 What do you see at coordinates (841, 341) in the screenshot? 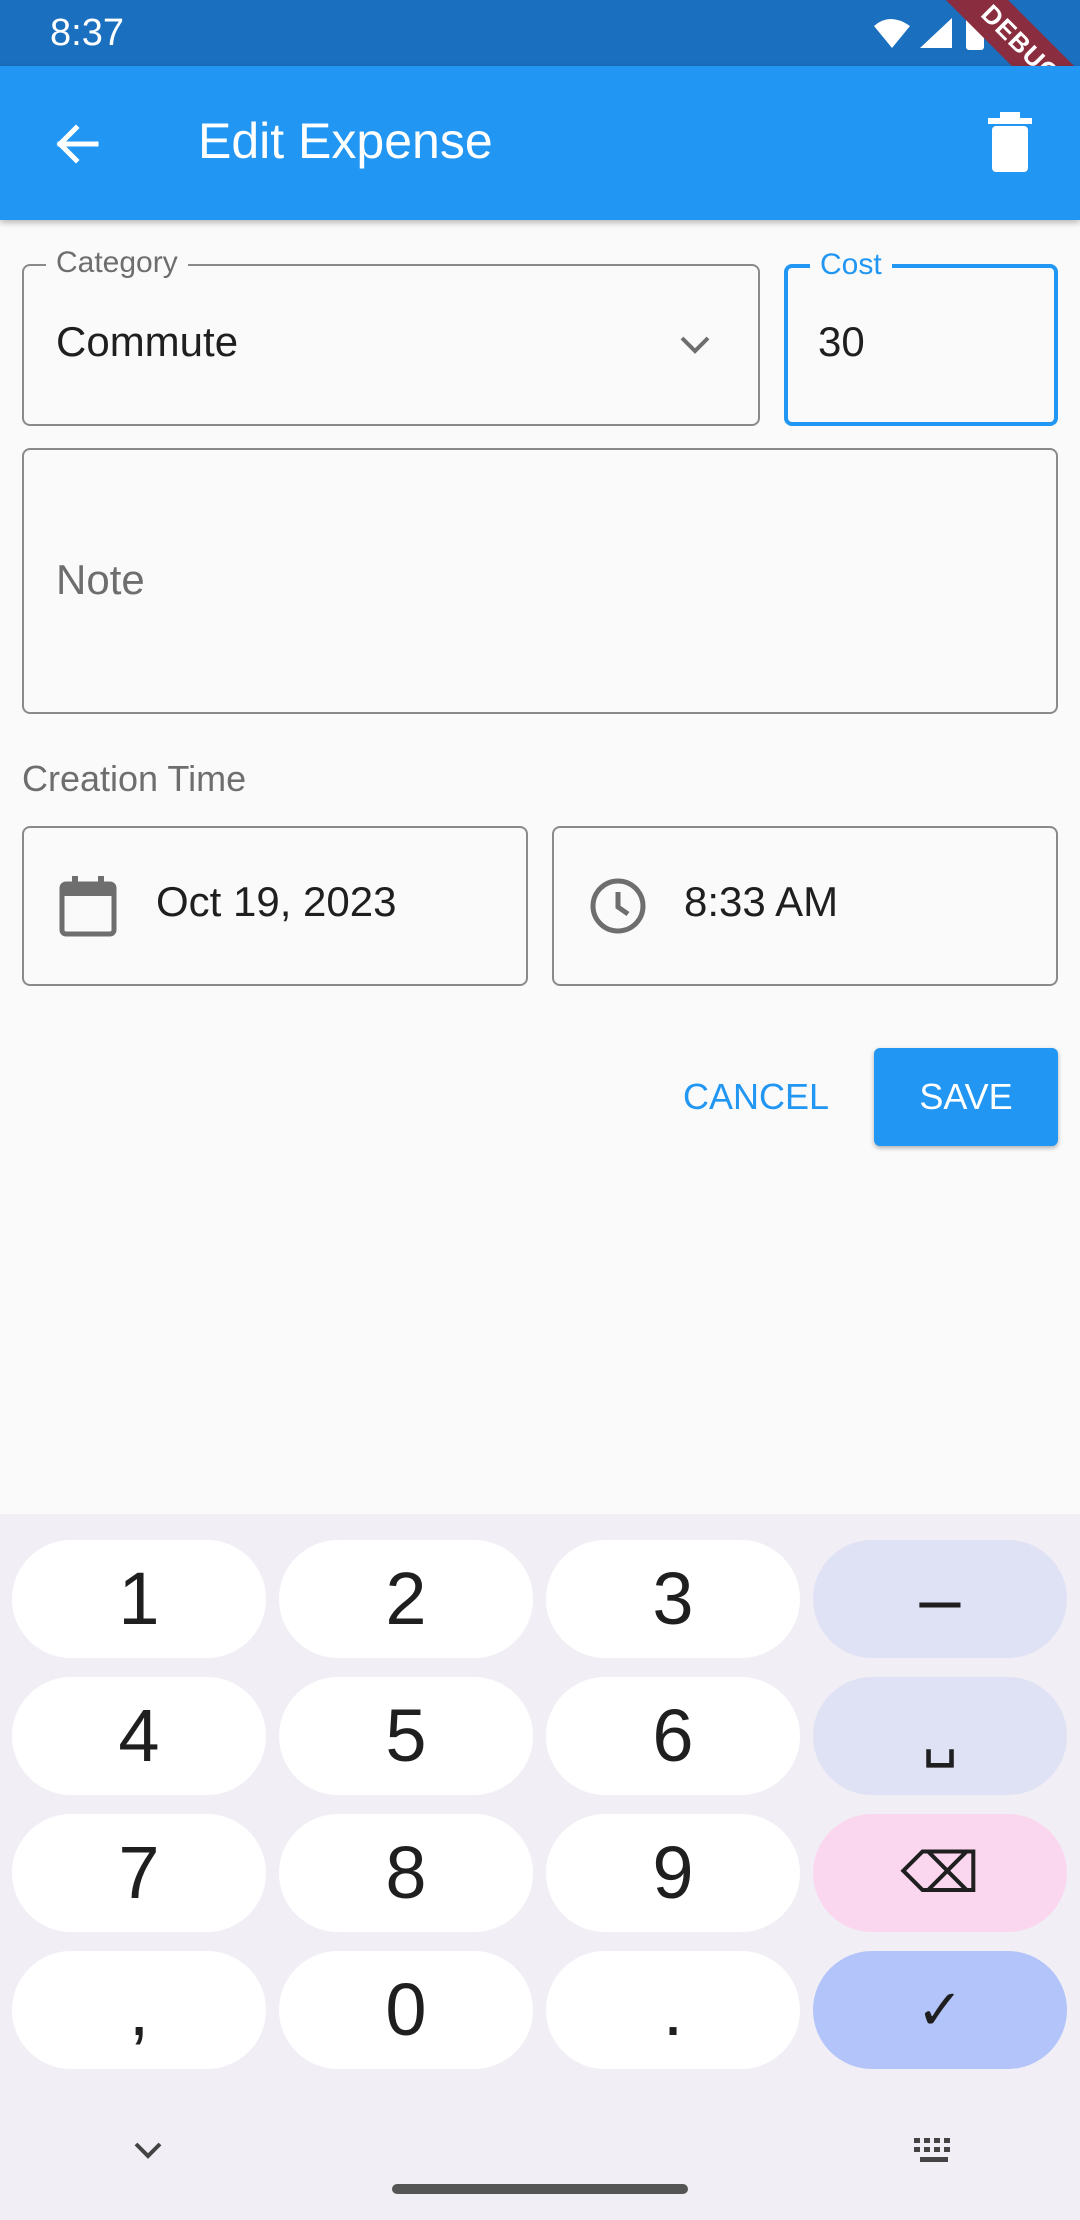
I see `cost-value: 30` at bounding box center [841, 341].